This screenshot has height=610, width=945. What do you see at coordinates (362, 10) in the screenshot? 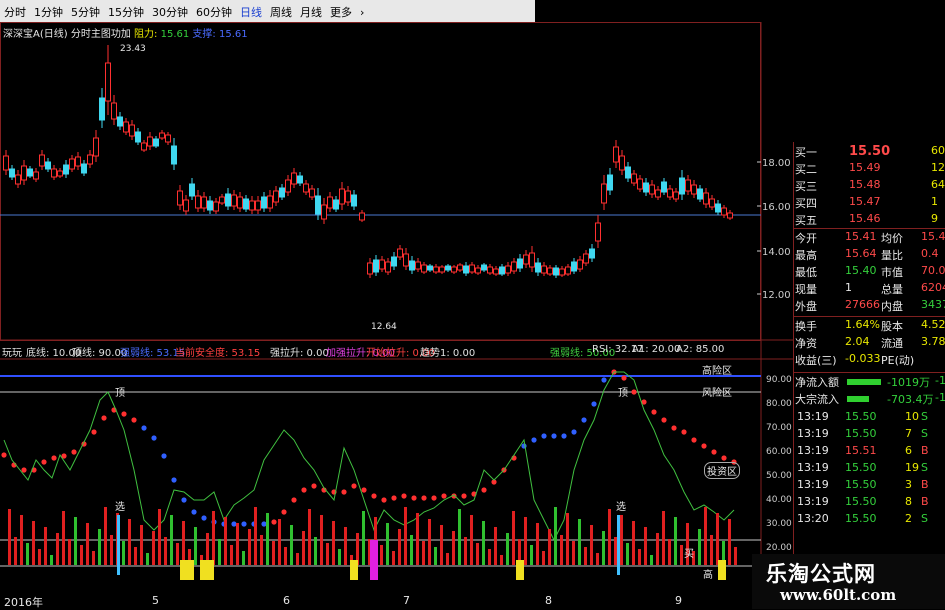
I see `more-chevron-icon: ›` at bounding box center [362, 10].